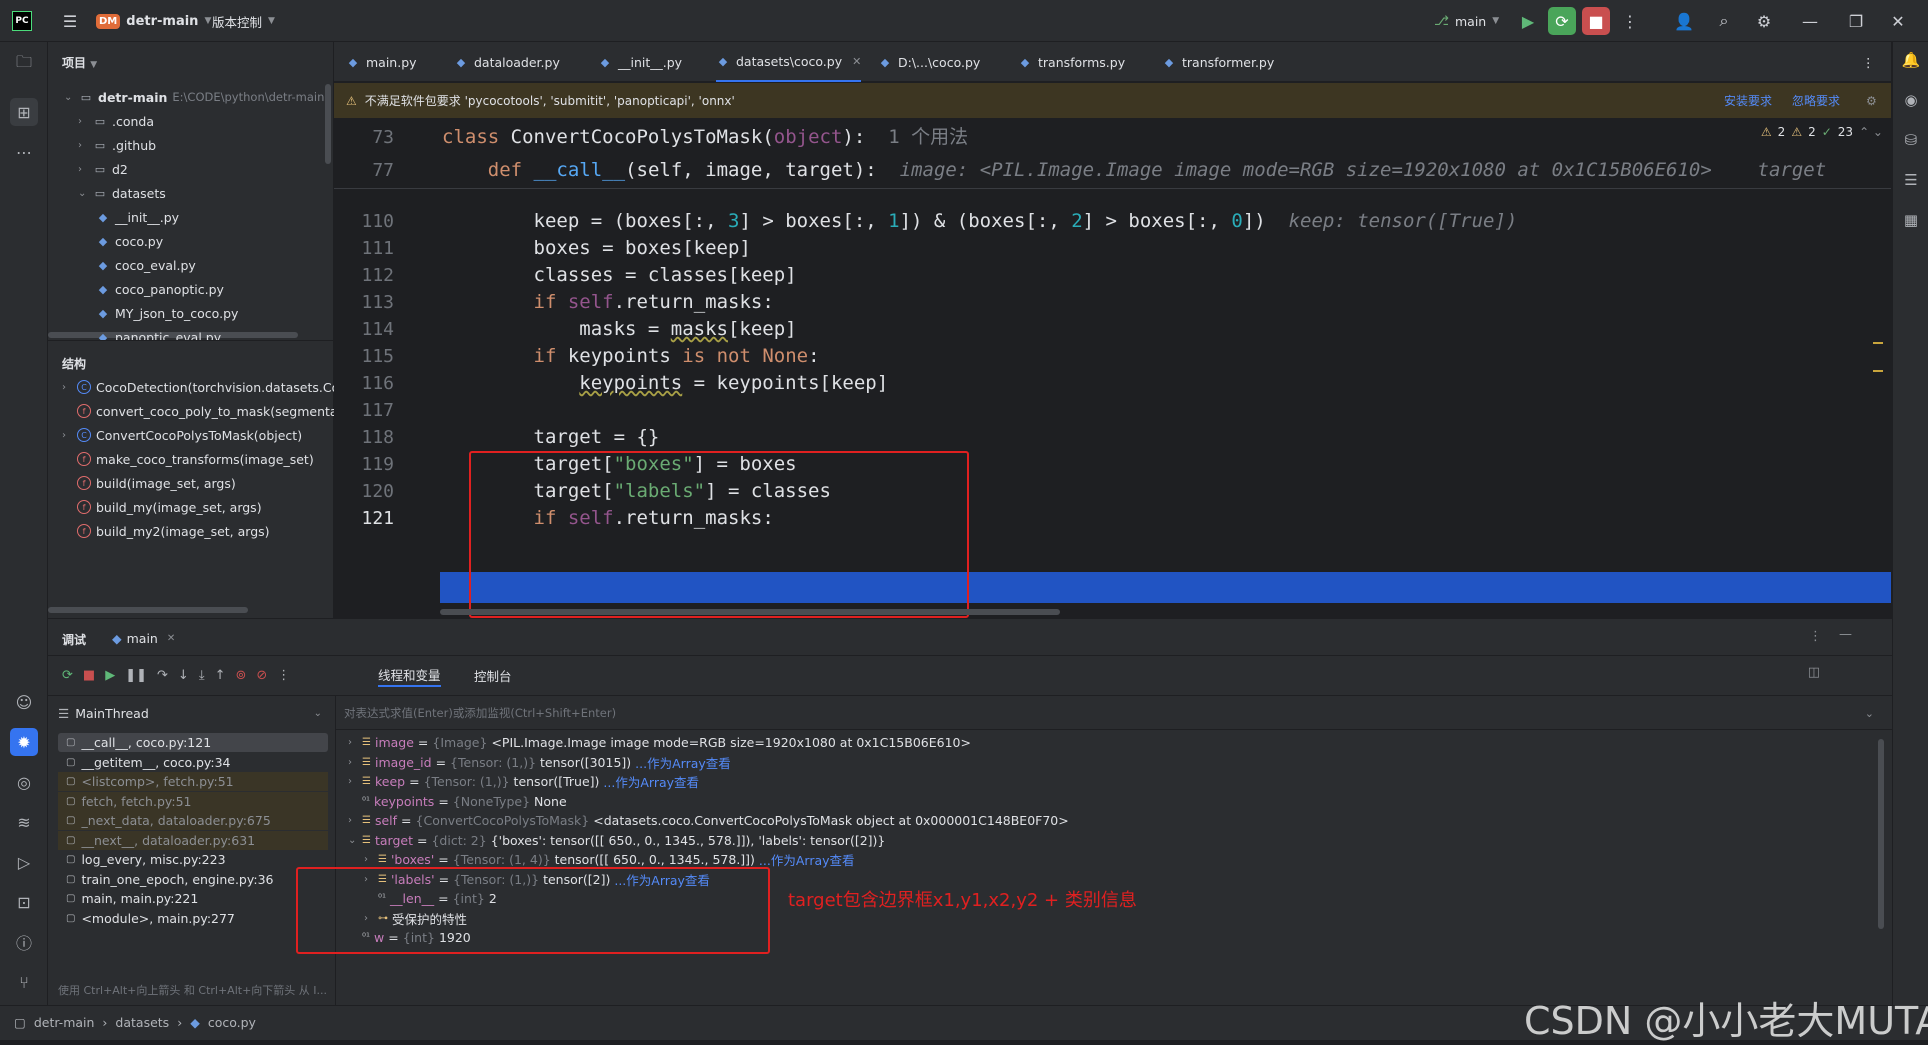 This screenshot has height=1045, width=1928. Describe the element at coordinates (220, 675) in the screenshot. I see `step-out-icon: ↑` at that location.